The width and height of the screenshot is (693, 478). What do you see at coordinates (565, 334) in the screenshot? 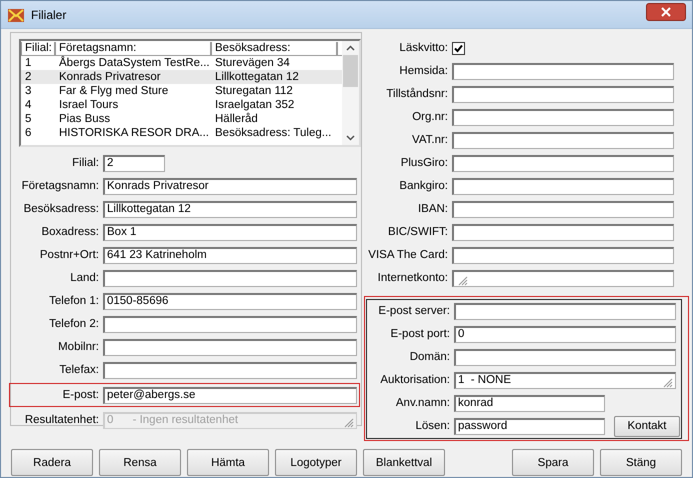
I see `input-field: 0` at bounding box center [565, 334].